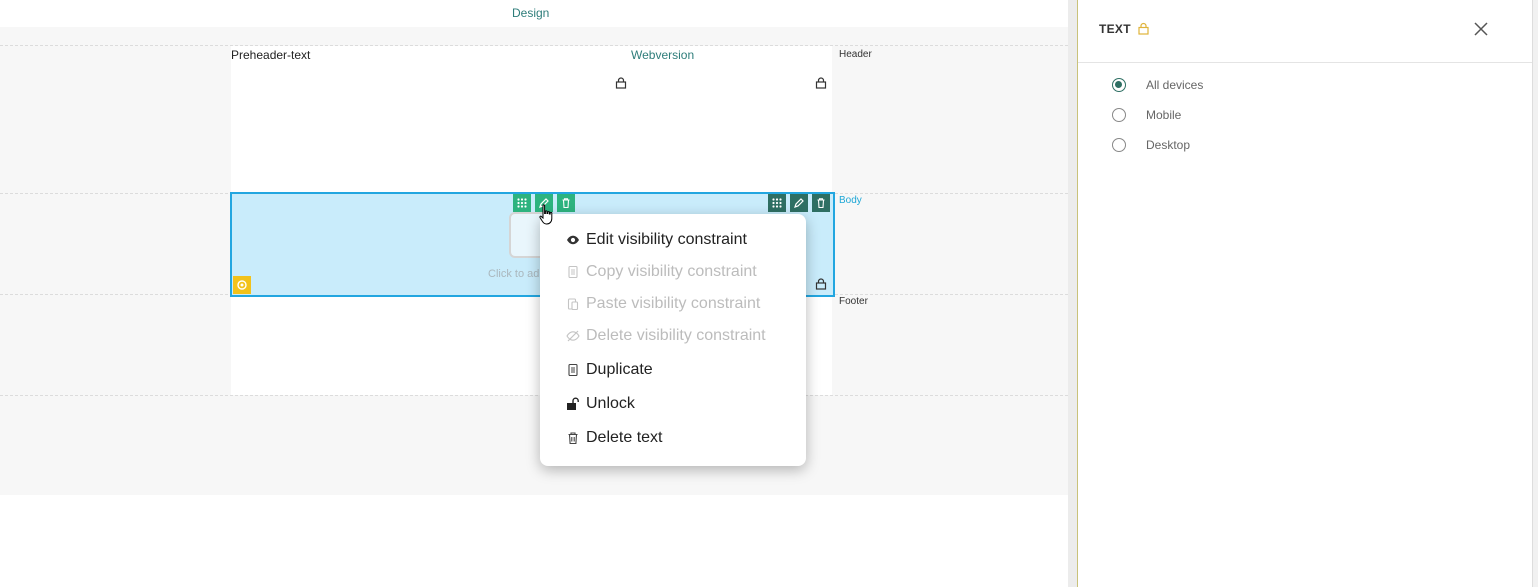  I want to click on design-tab: Design, so click(530, 13).